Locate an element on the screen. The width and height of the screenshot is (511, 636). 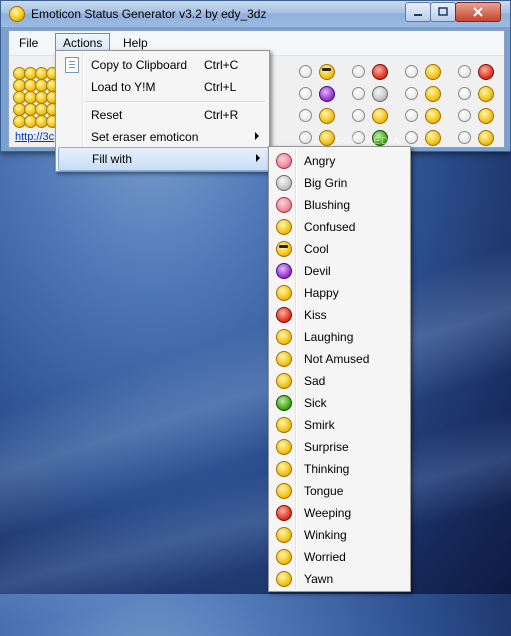
thinking-icon is located at coordinates (284, 469).